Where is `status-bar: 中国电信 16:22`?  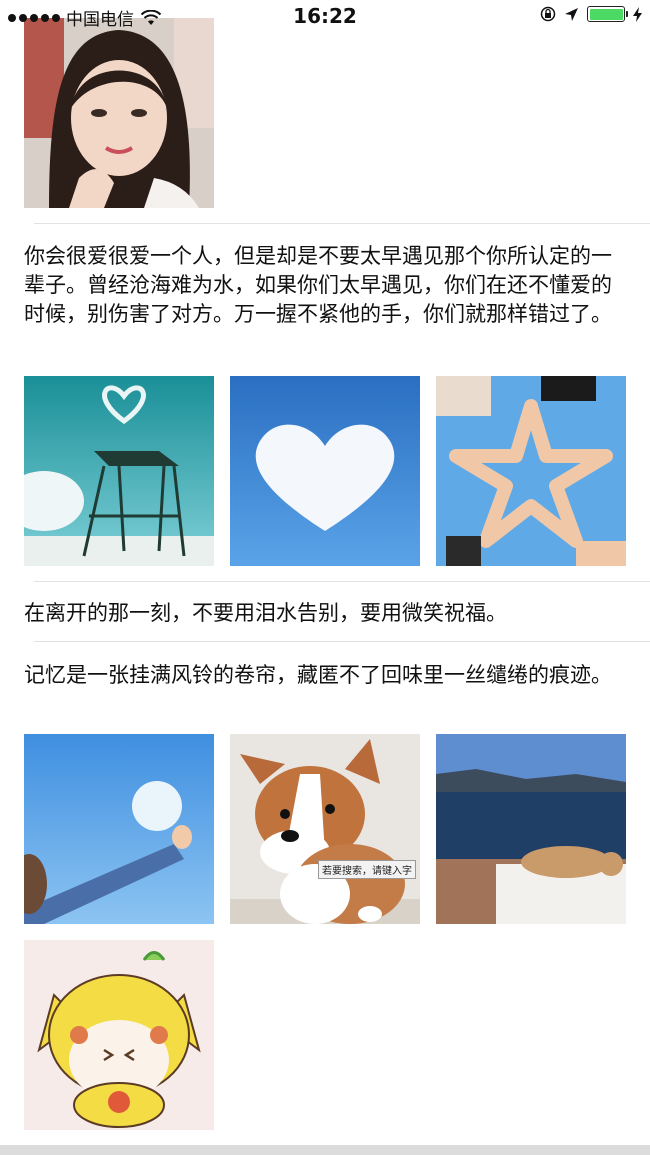 status-bar: 中国电信 16:22 is located at coordinates (325, 16).